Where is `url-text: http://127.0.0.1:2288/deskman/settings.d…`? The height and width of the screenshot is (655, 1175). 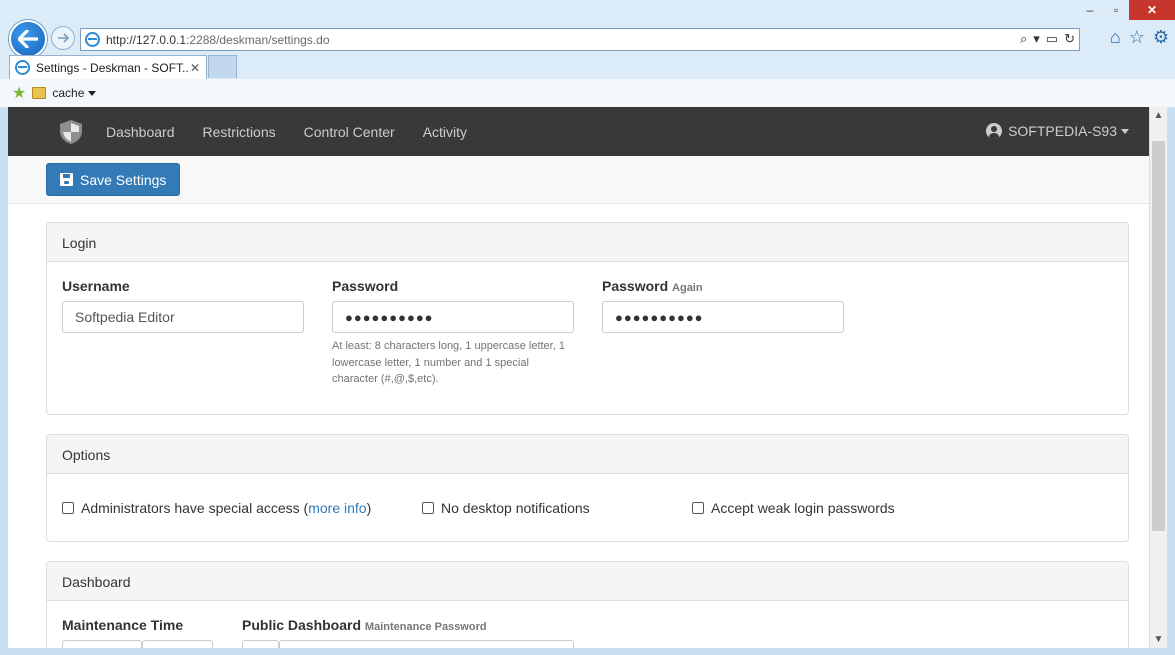 url-text: http://127.0.0.1:2288/deskman/settings.d… is located at coordinates (218, 40).